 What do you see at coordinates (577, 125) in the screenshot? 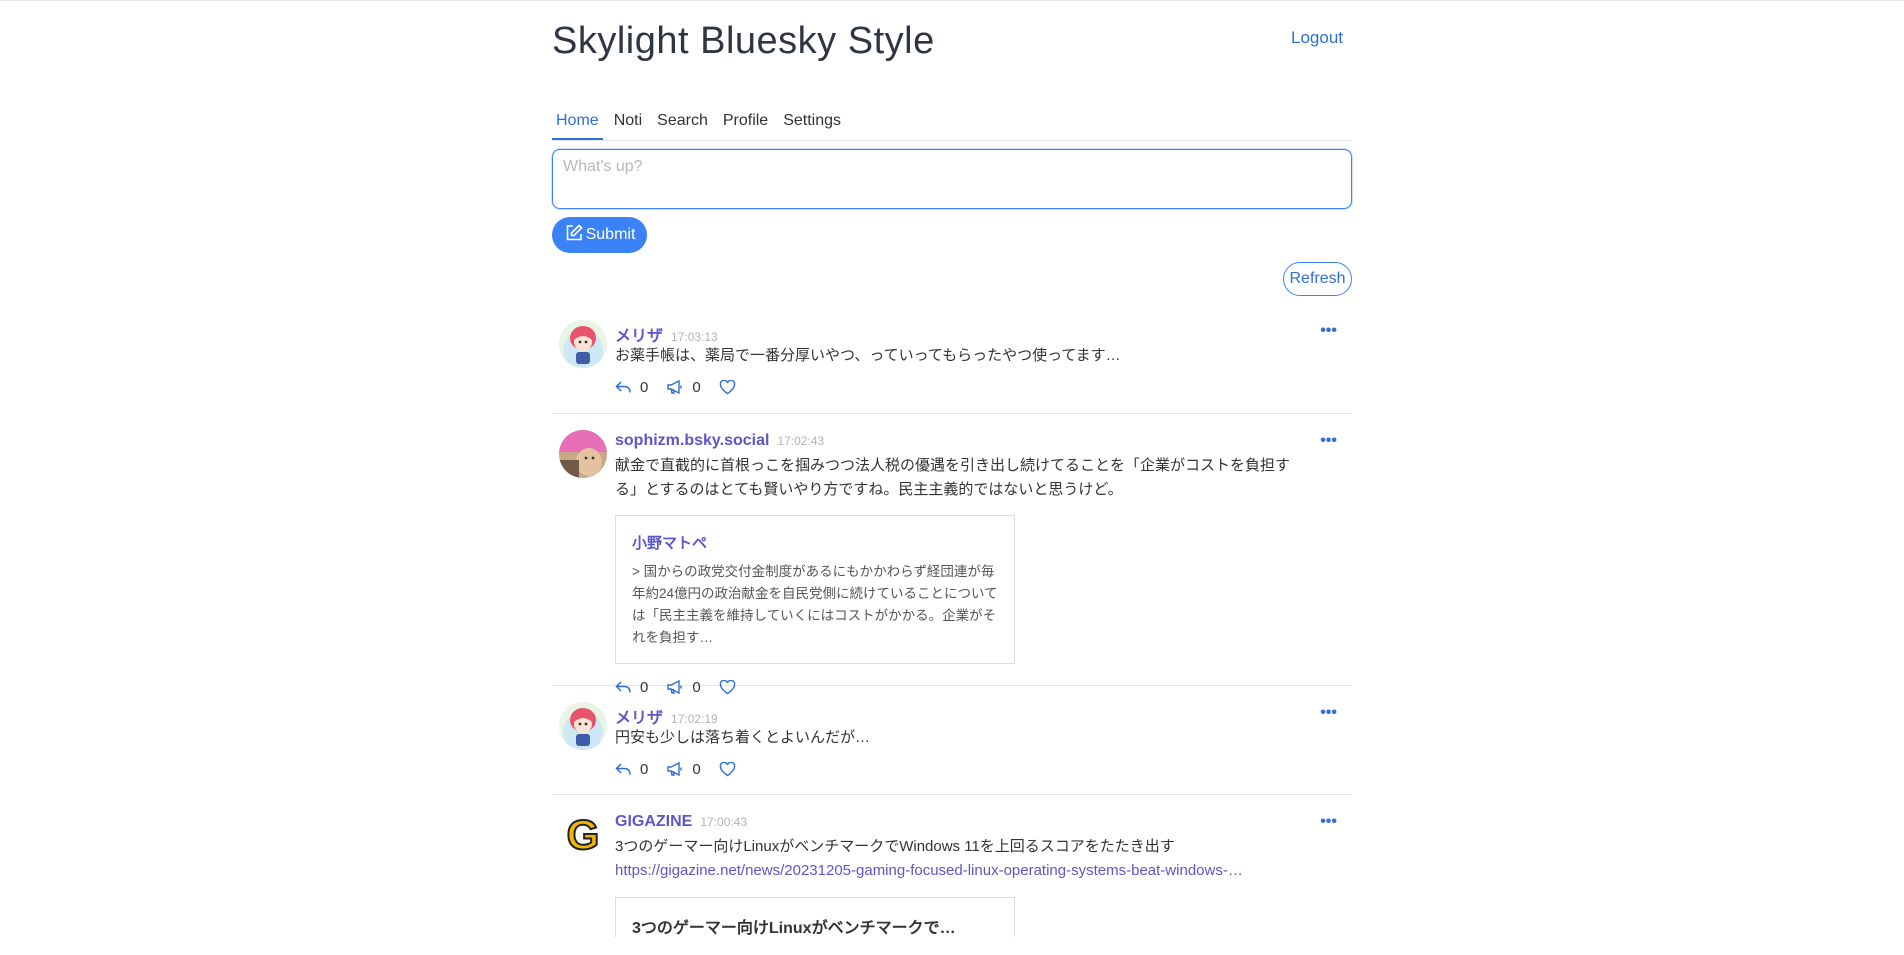
I see `tab-home: Home` at bounding box center [577, 125].